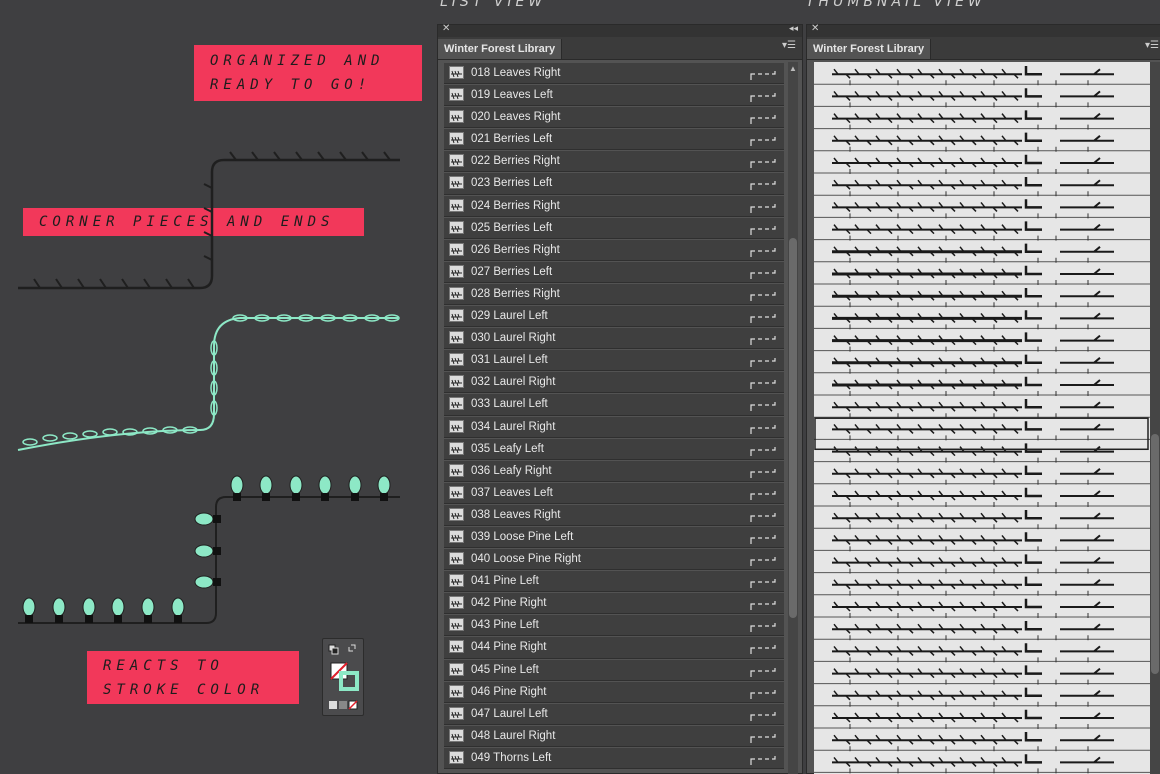  What do you see at coordinates (509, 360) in the screenshot?
I see `list-item-label: 031 Laurel Left` at bounding box center [509, 360].